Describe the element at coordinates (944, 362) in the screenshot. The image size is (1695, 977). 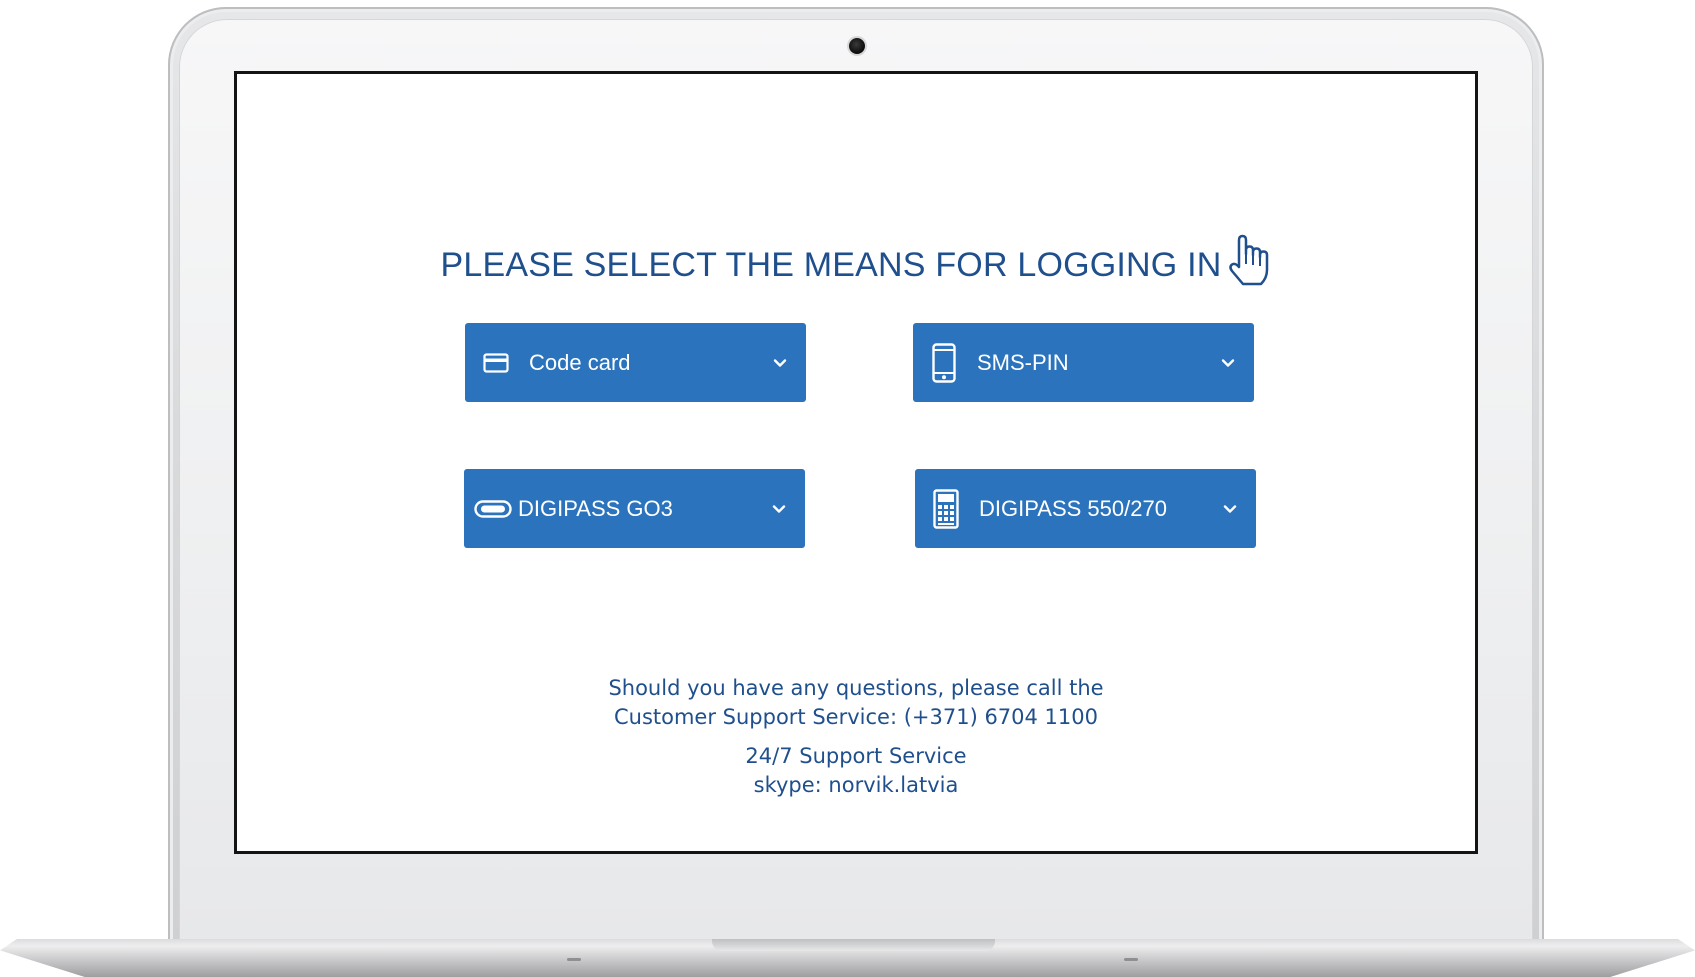
I see `mobile-phone-icon` at that location.